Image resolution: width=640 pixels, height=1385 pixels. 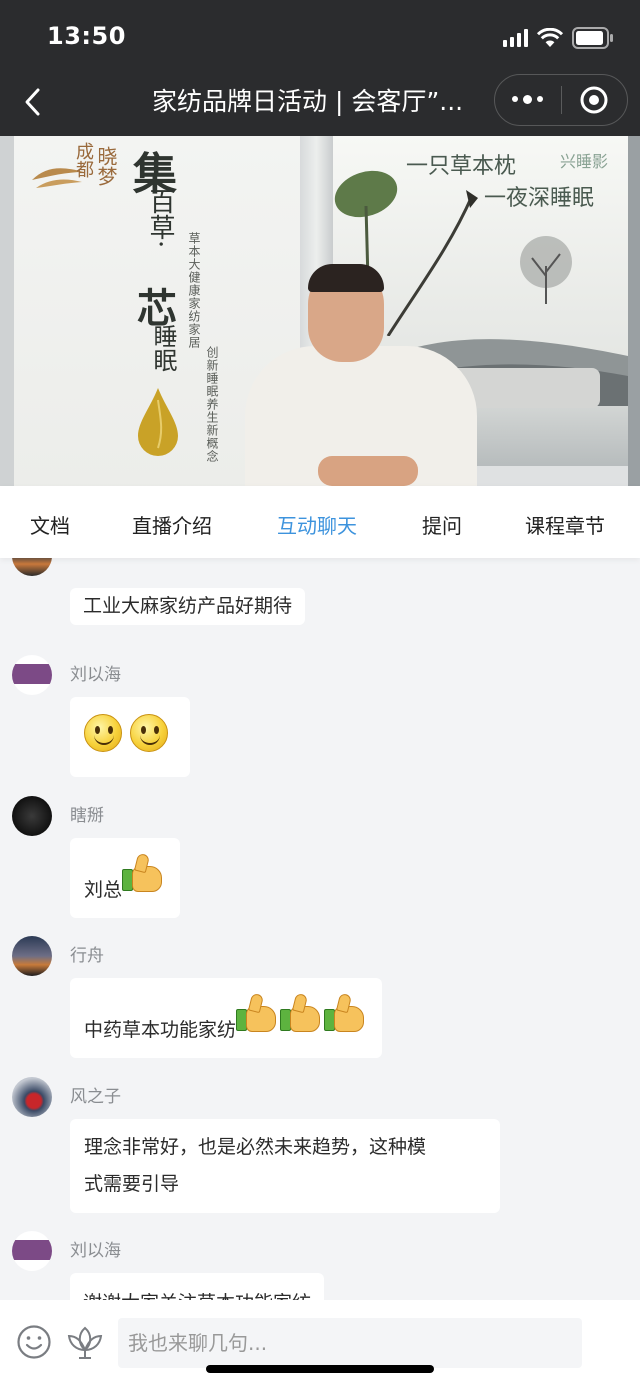 I want to click on user-nickname: 风之子, so click(x=95, y=1097).